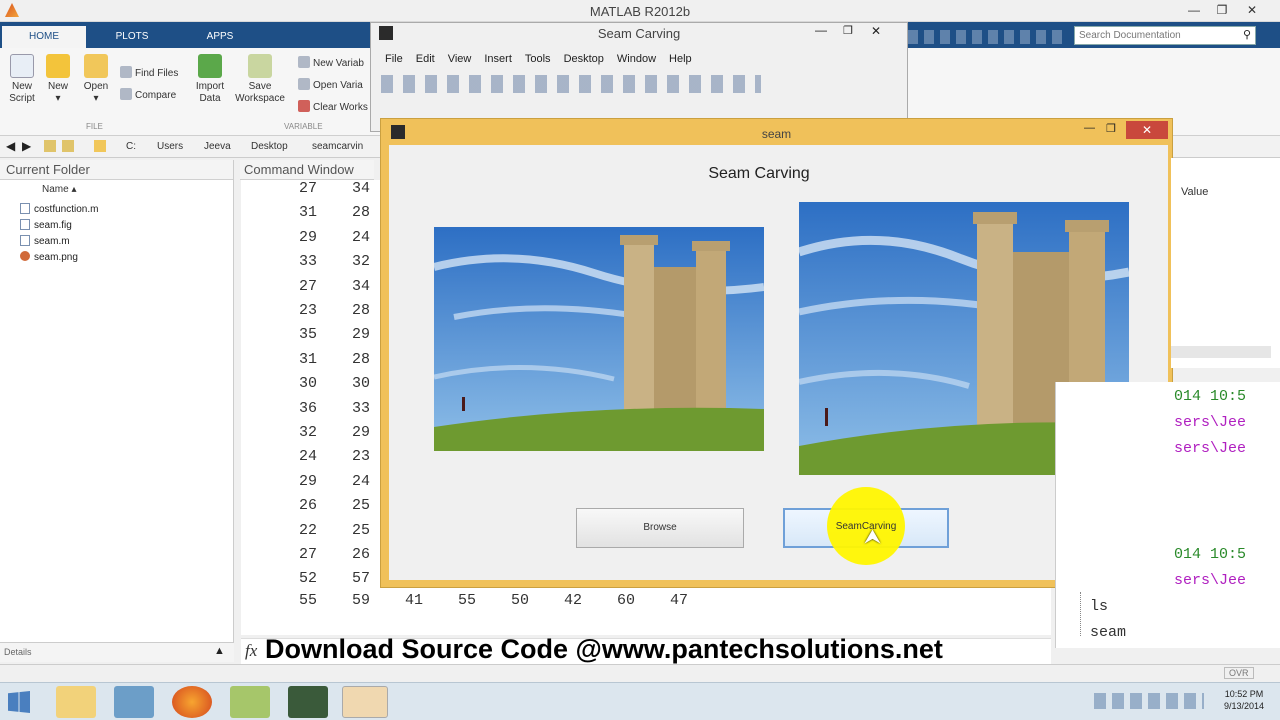  Describe the element at coordinates (308, 188) in the screenshot. I see `command-output-cell: 27` at that location.